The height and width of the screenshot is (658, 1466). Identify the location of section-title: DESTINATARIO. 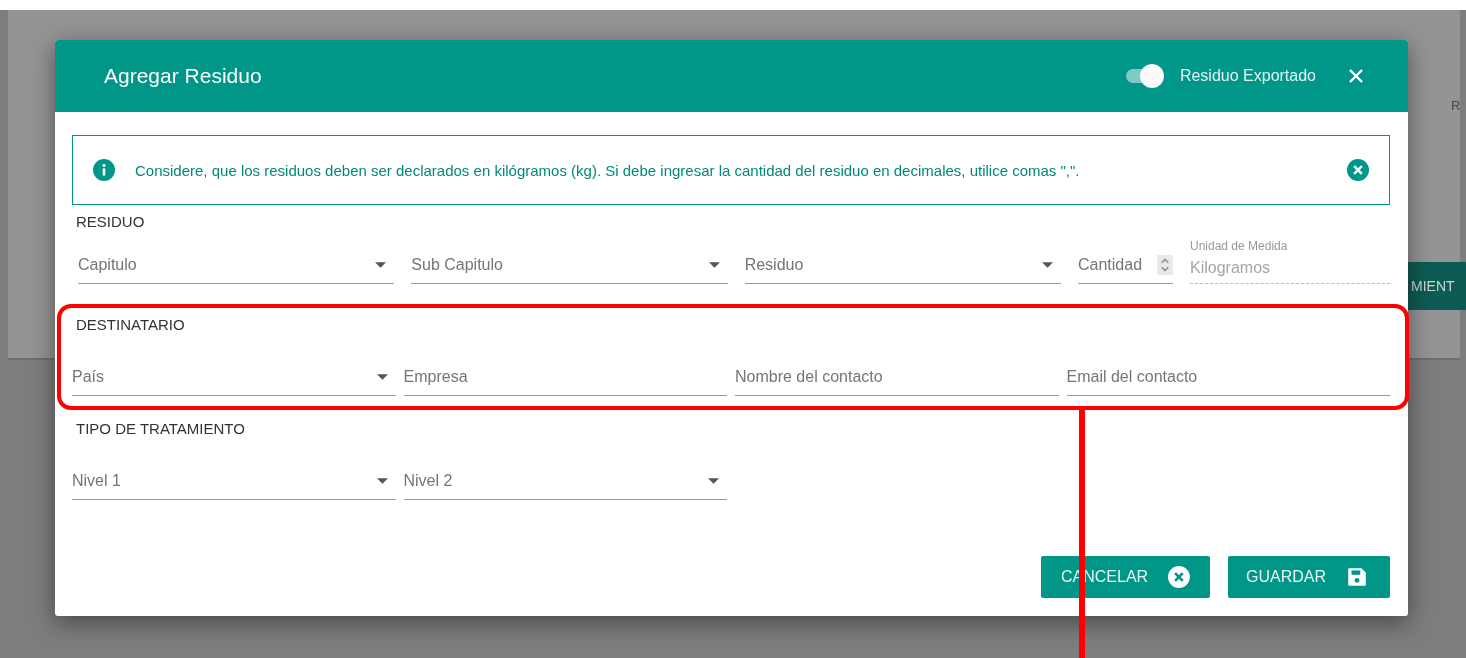
(131, 324).